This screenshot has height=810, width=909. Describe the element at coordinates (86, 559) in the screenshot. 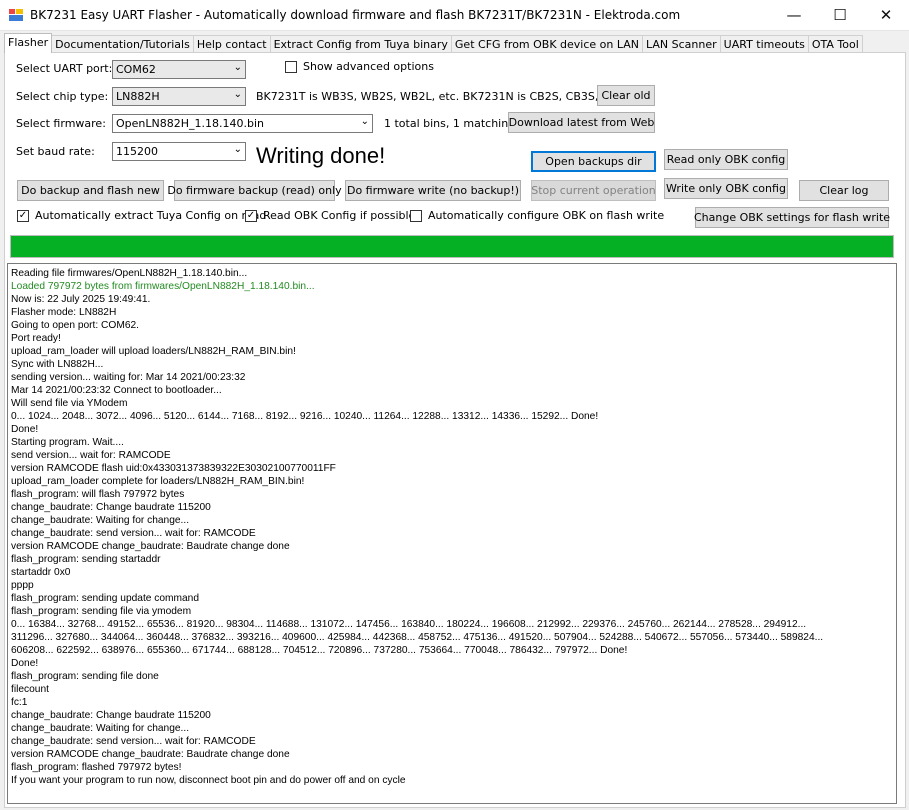

I see `log-line: flash_program: sending startaddr` at that location.